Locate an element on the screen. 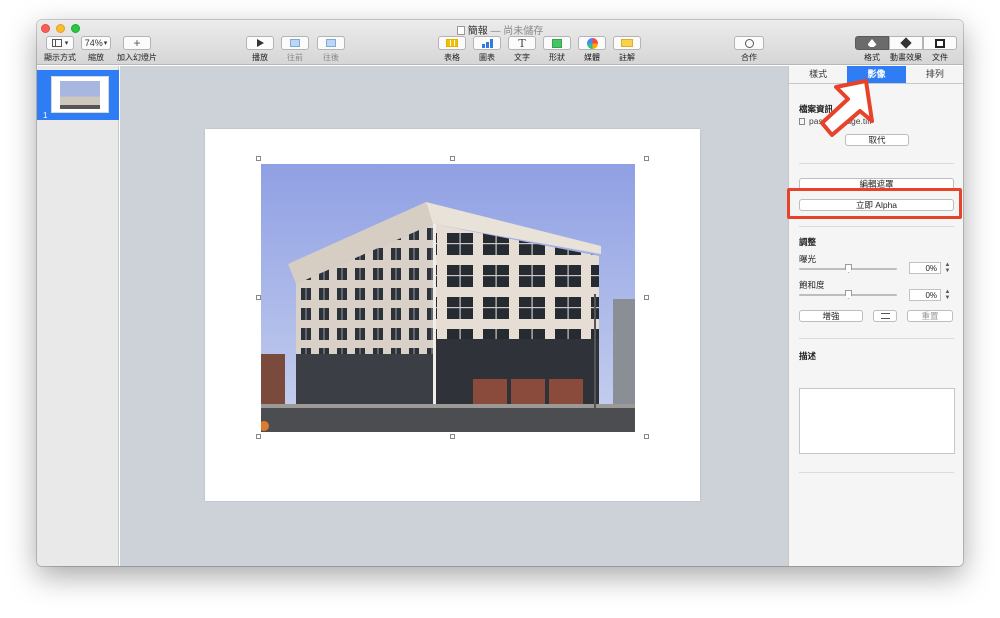 The width and height of the screenshot is (1000, 618). chart-button: 圖表 is located at coordinates (487, 49).